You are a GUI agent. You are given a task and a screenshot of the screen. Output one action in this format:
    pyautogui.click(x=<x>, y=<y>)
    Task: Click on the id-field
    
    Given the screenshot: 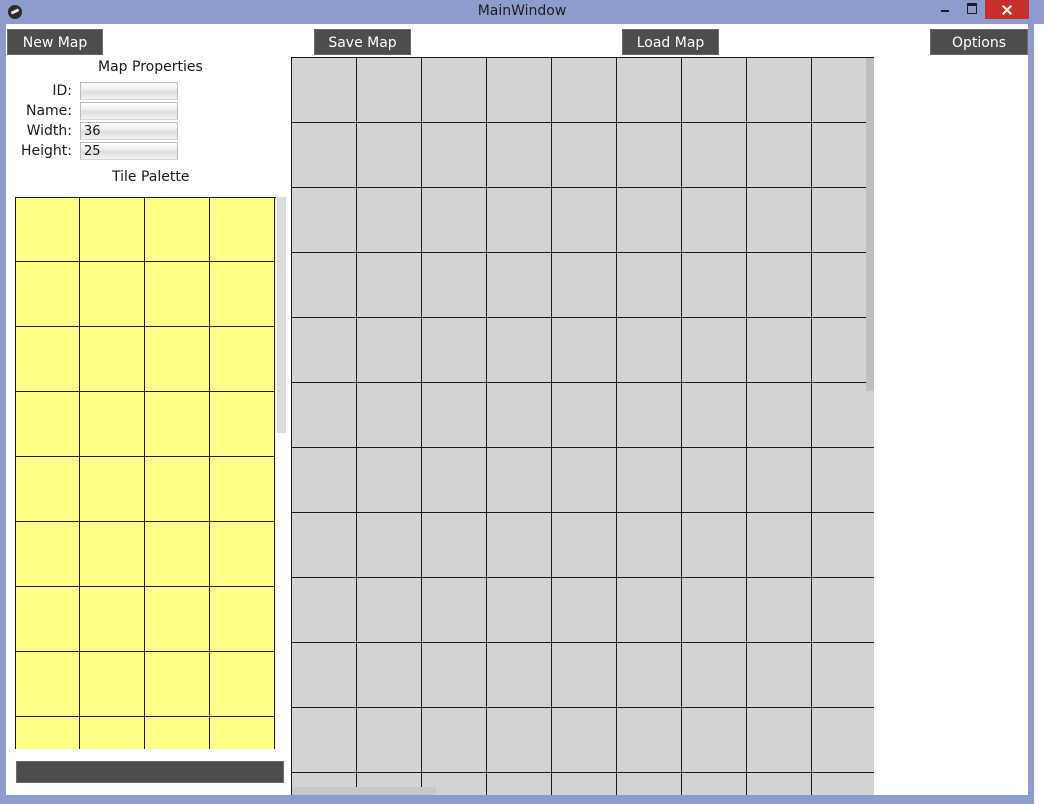 What is the action you would take?
    pyautogui.click(x=129, y=91)
    